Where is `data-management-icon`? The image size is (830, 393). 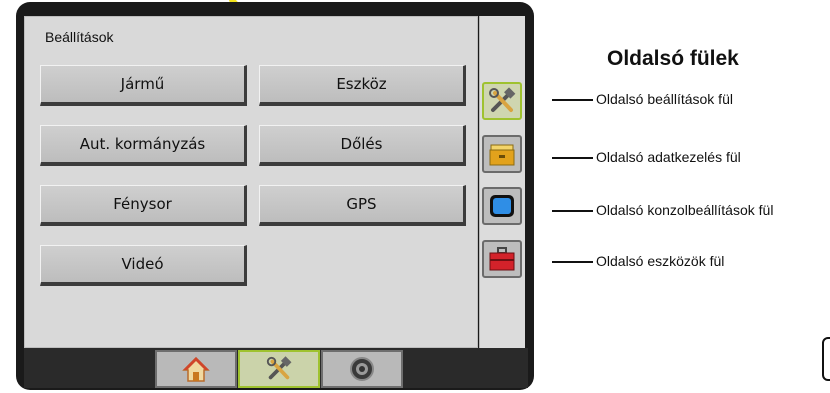
data-management-icon is located at coordinates (502, 155).